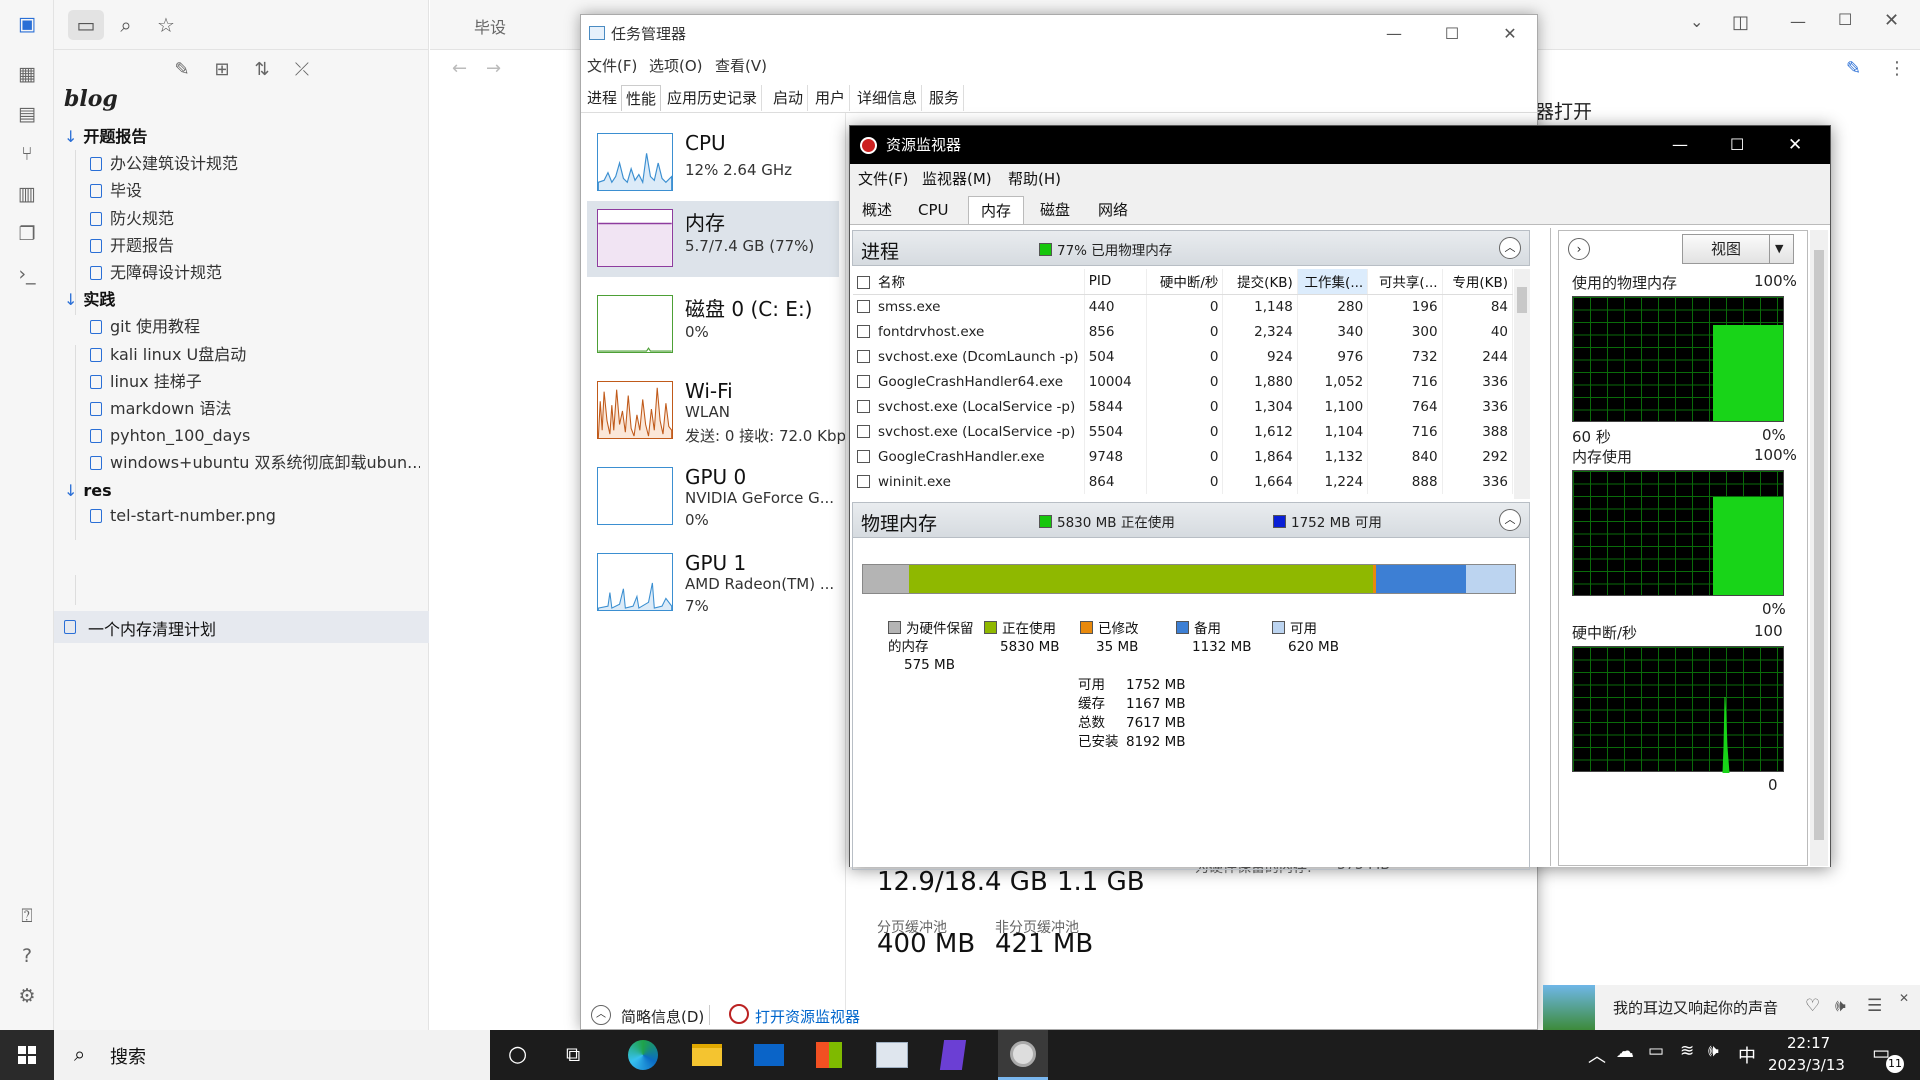  What do you see at coordinates (1478, 282) in the screenshot?
I see `col-private: 专用(KB)` at bounding box center [1478, 282].